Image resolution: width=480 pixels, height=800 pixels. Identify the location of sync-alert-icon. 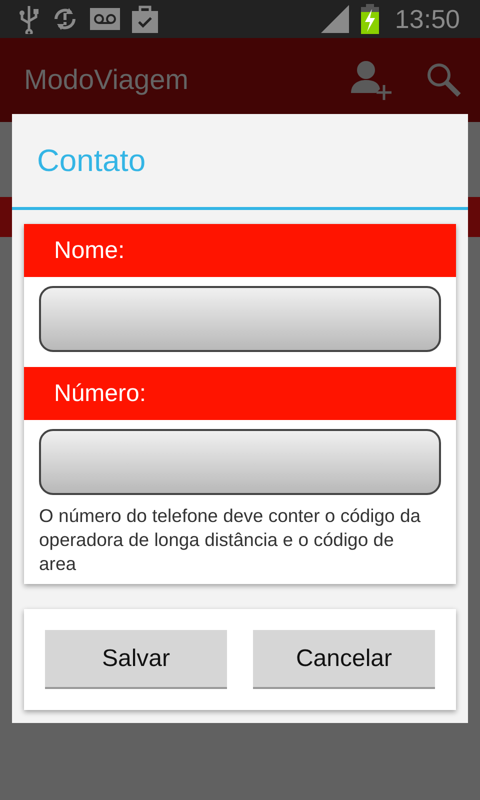
(65, 19).